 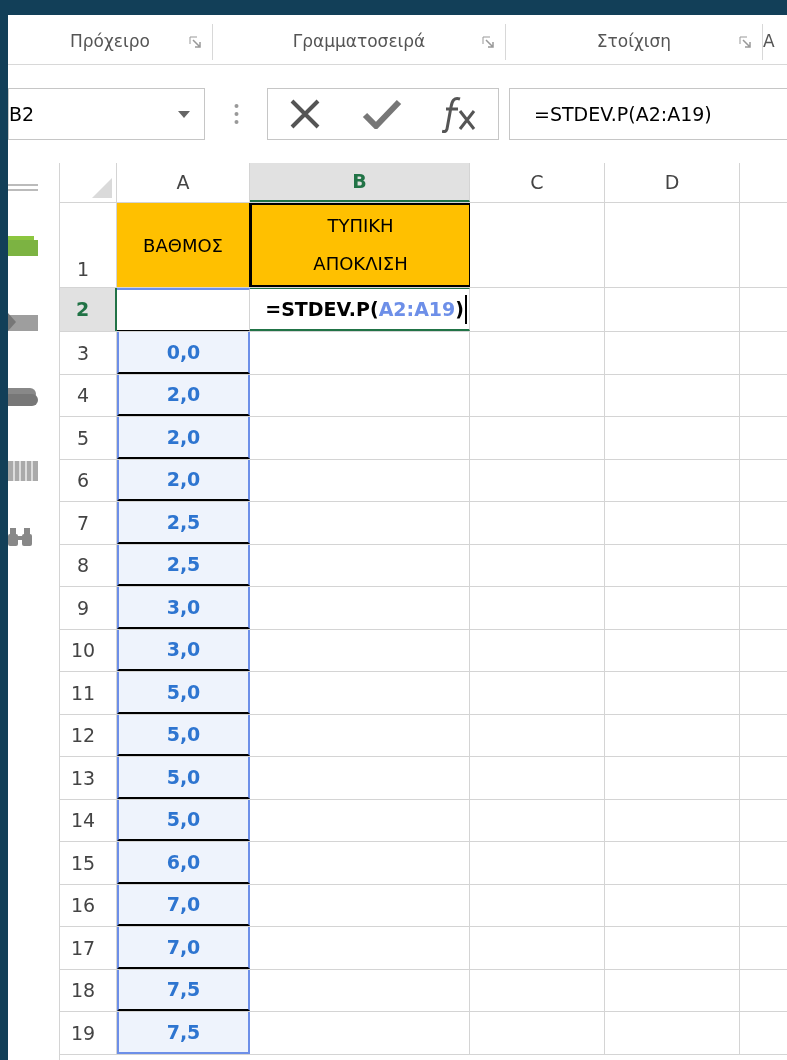 I want to click on stacked-cards-icon, so click(x=24, y=247).